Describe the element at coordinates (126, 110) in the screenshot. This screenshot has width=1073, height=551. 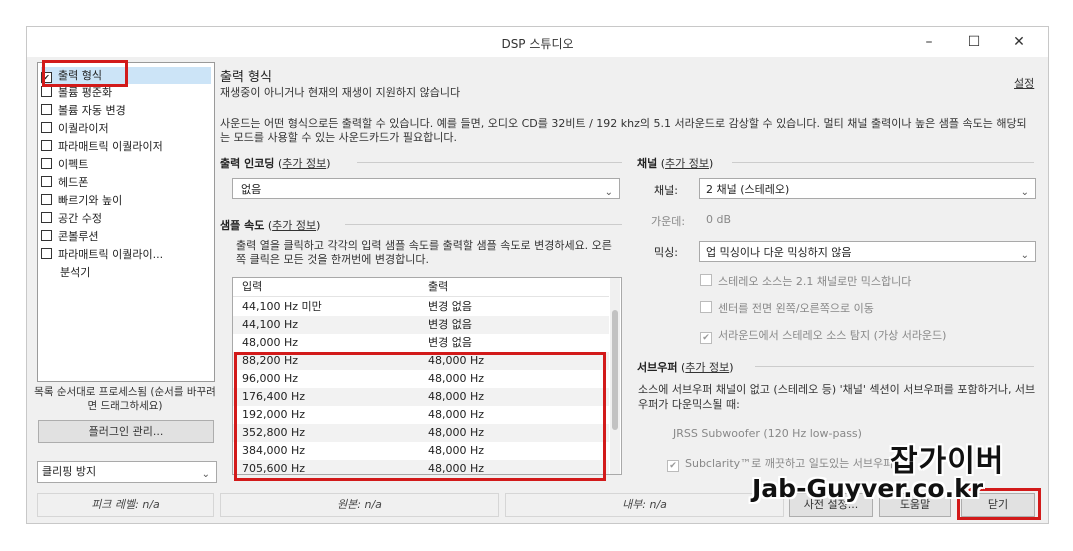
I see `sidebar-item-auto-volume: 볼륨 자동 변경` at that location.